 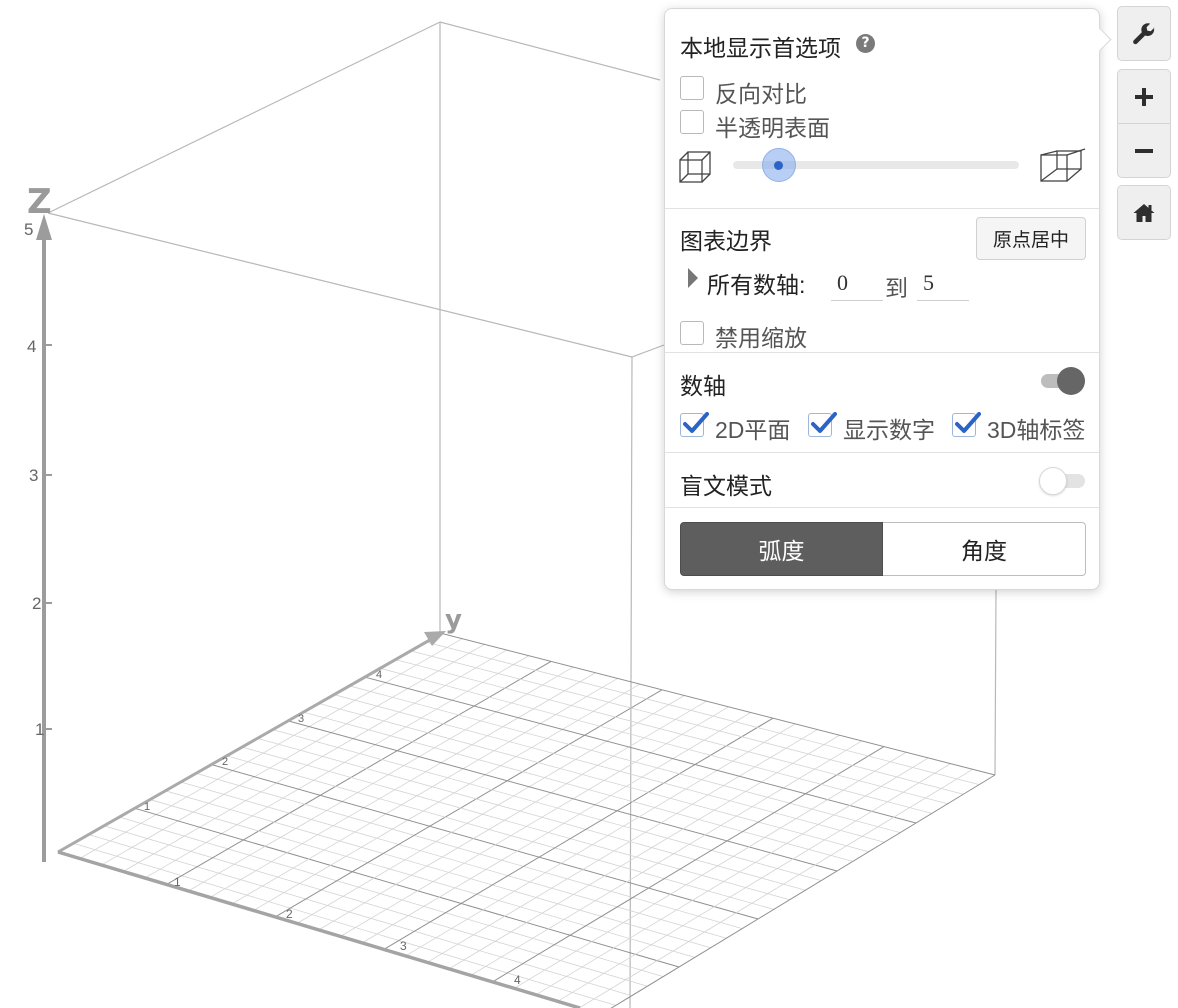 I want to click on expand-triangle-icon, so click(x=693, y=280).